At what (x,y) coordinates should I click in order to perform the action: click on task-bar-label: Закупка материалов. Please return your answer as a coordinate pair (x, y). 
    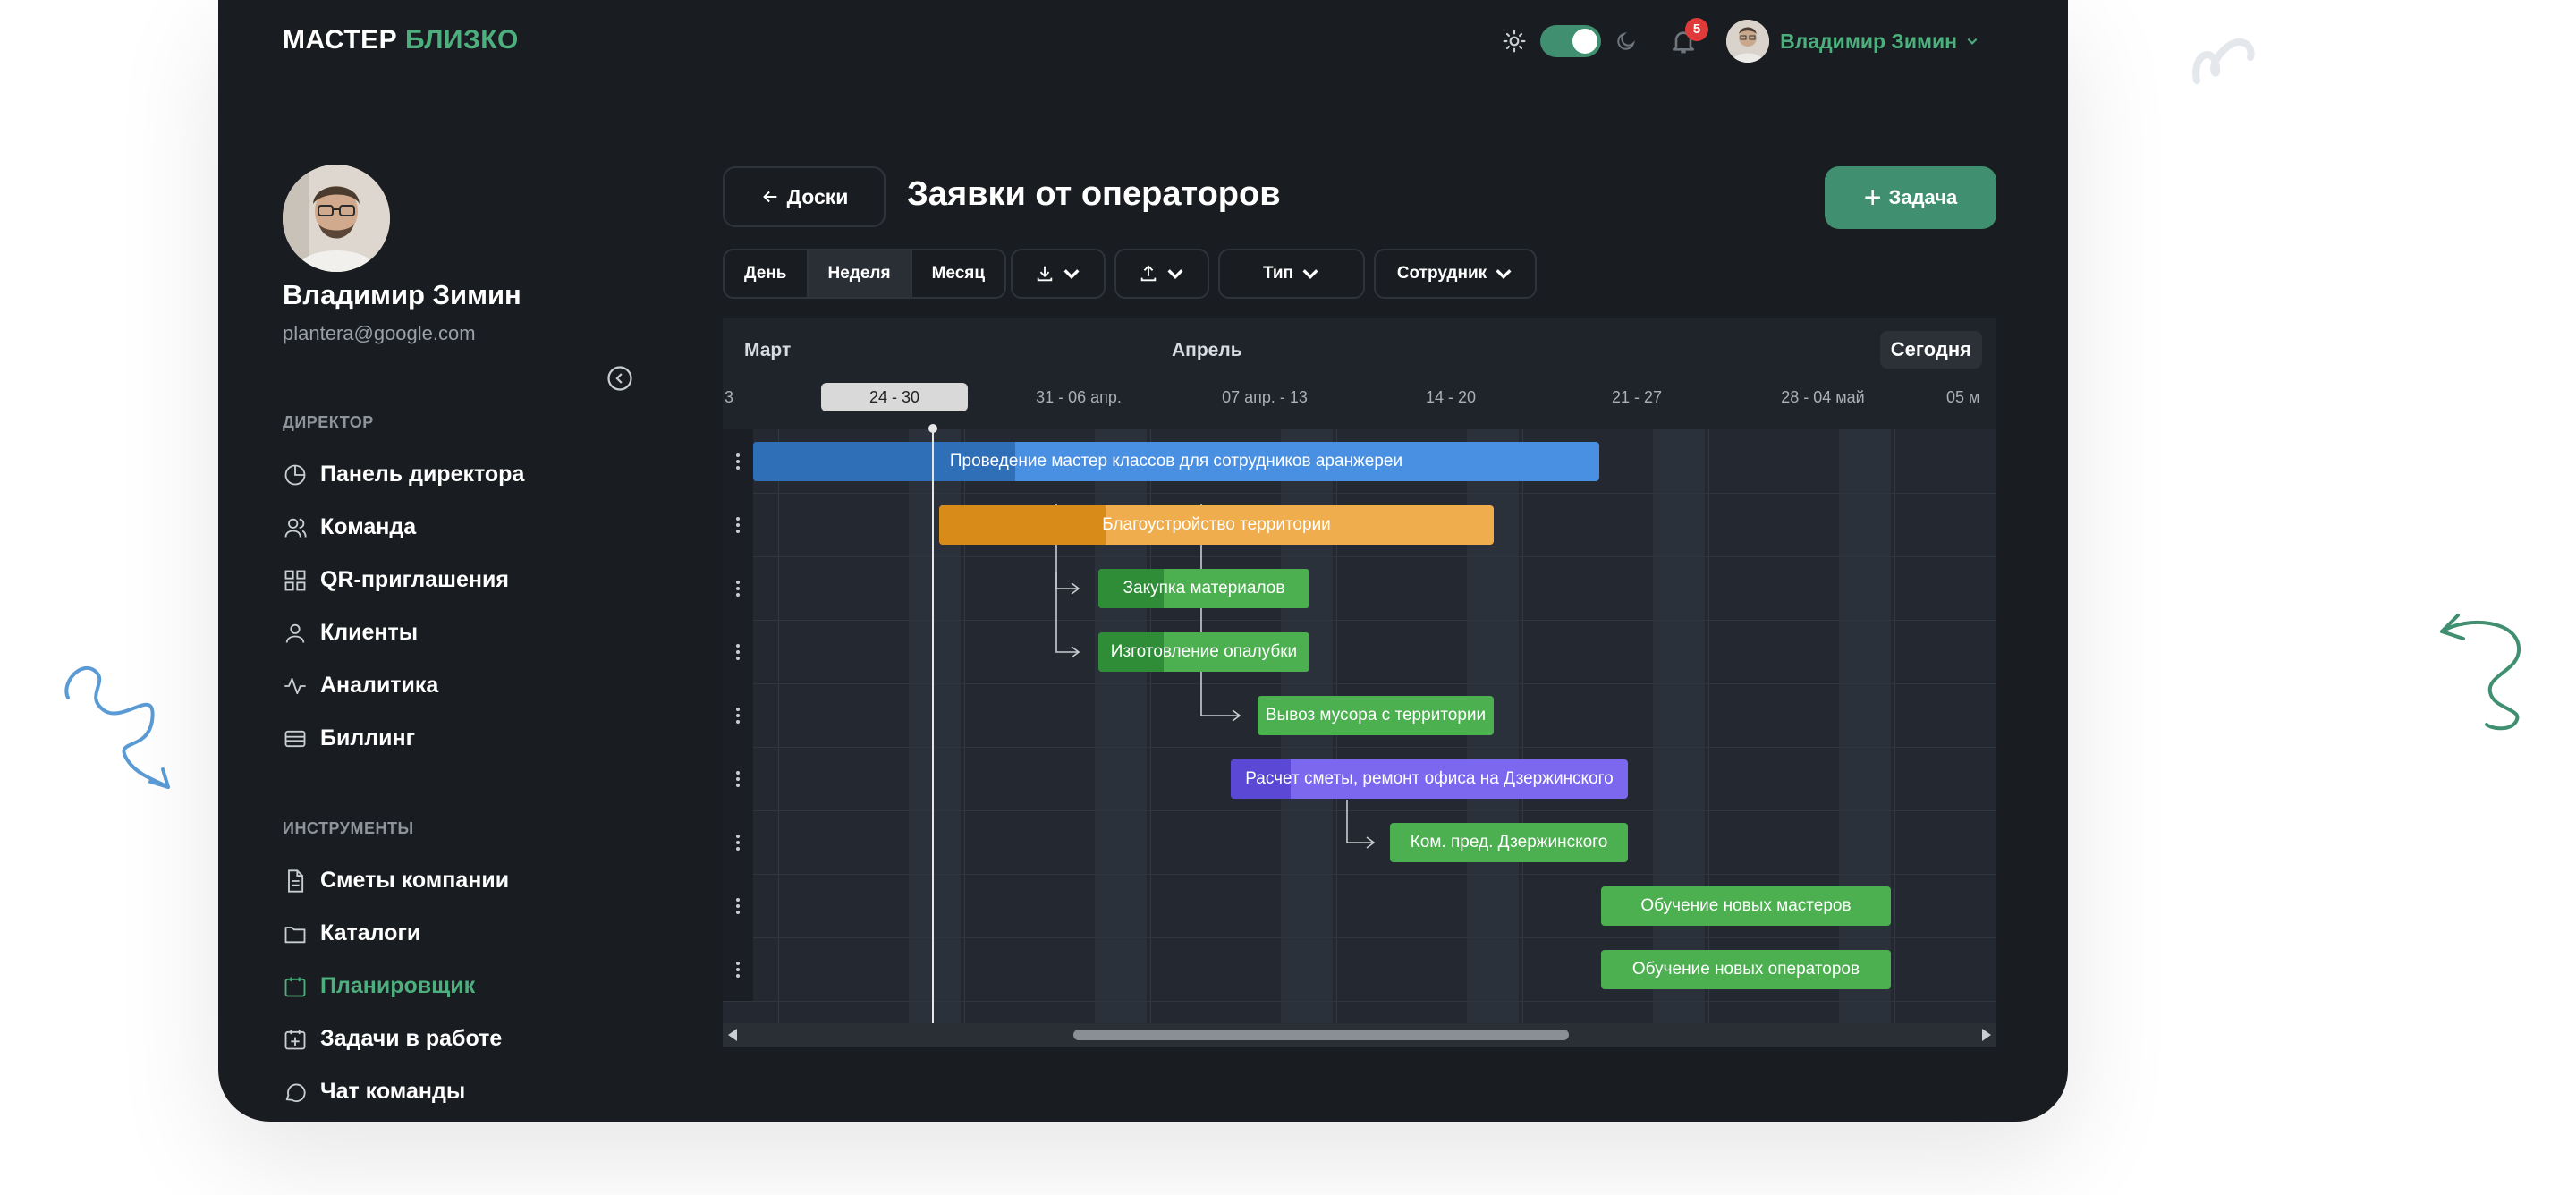
    Looking at the image, I should click on (1204, 588).